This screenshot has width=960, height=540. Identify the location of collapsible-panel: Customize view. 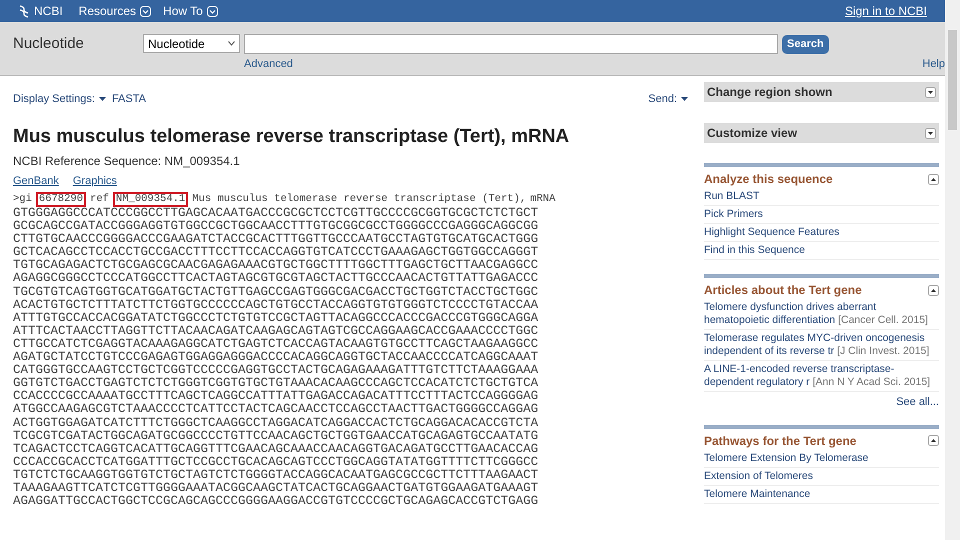
(821, 133).